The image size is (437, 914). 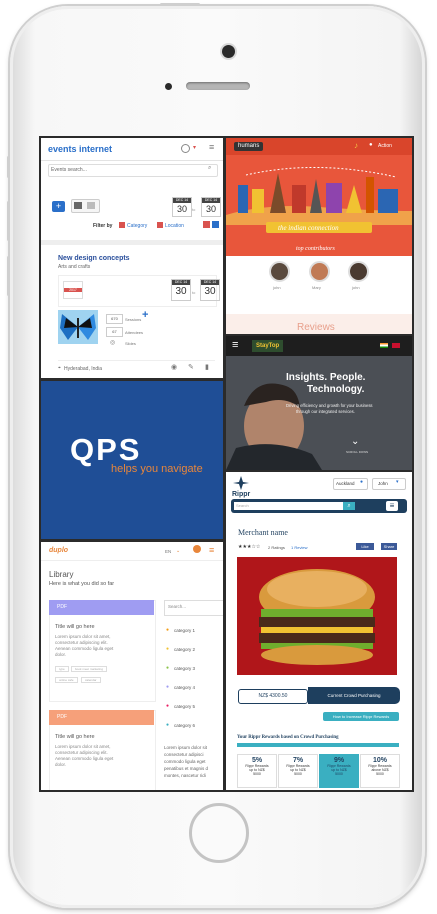 I want to click on edit-icon: ✎, so click(x=191, y=367).